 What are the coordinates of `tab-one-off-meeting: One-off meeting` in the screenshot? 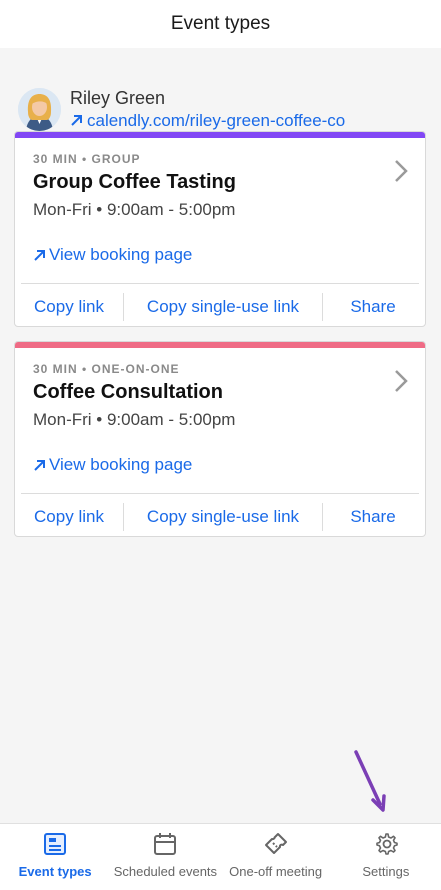 It's located at (276, 857).